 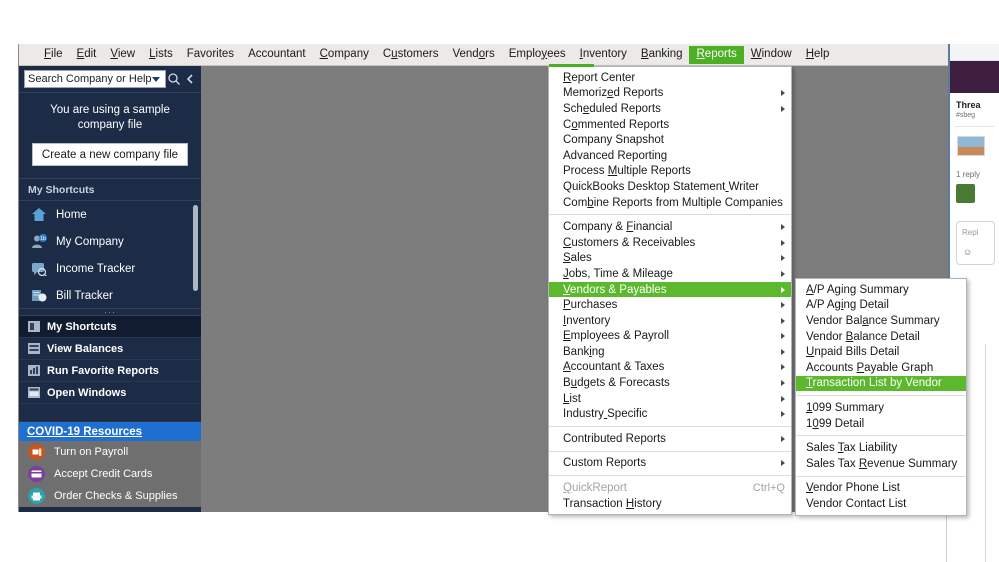 I want to click on reports-menu-item-combine-reports-from-multiple-companies: Combine Reports from Multiple Companies, so click(x=670, y=203).